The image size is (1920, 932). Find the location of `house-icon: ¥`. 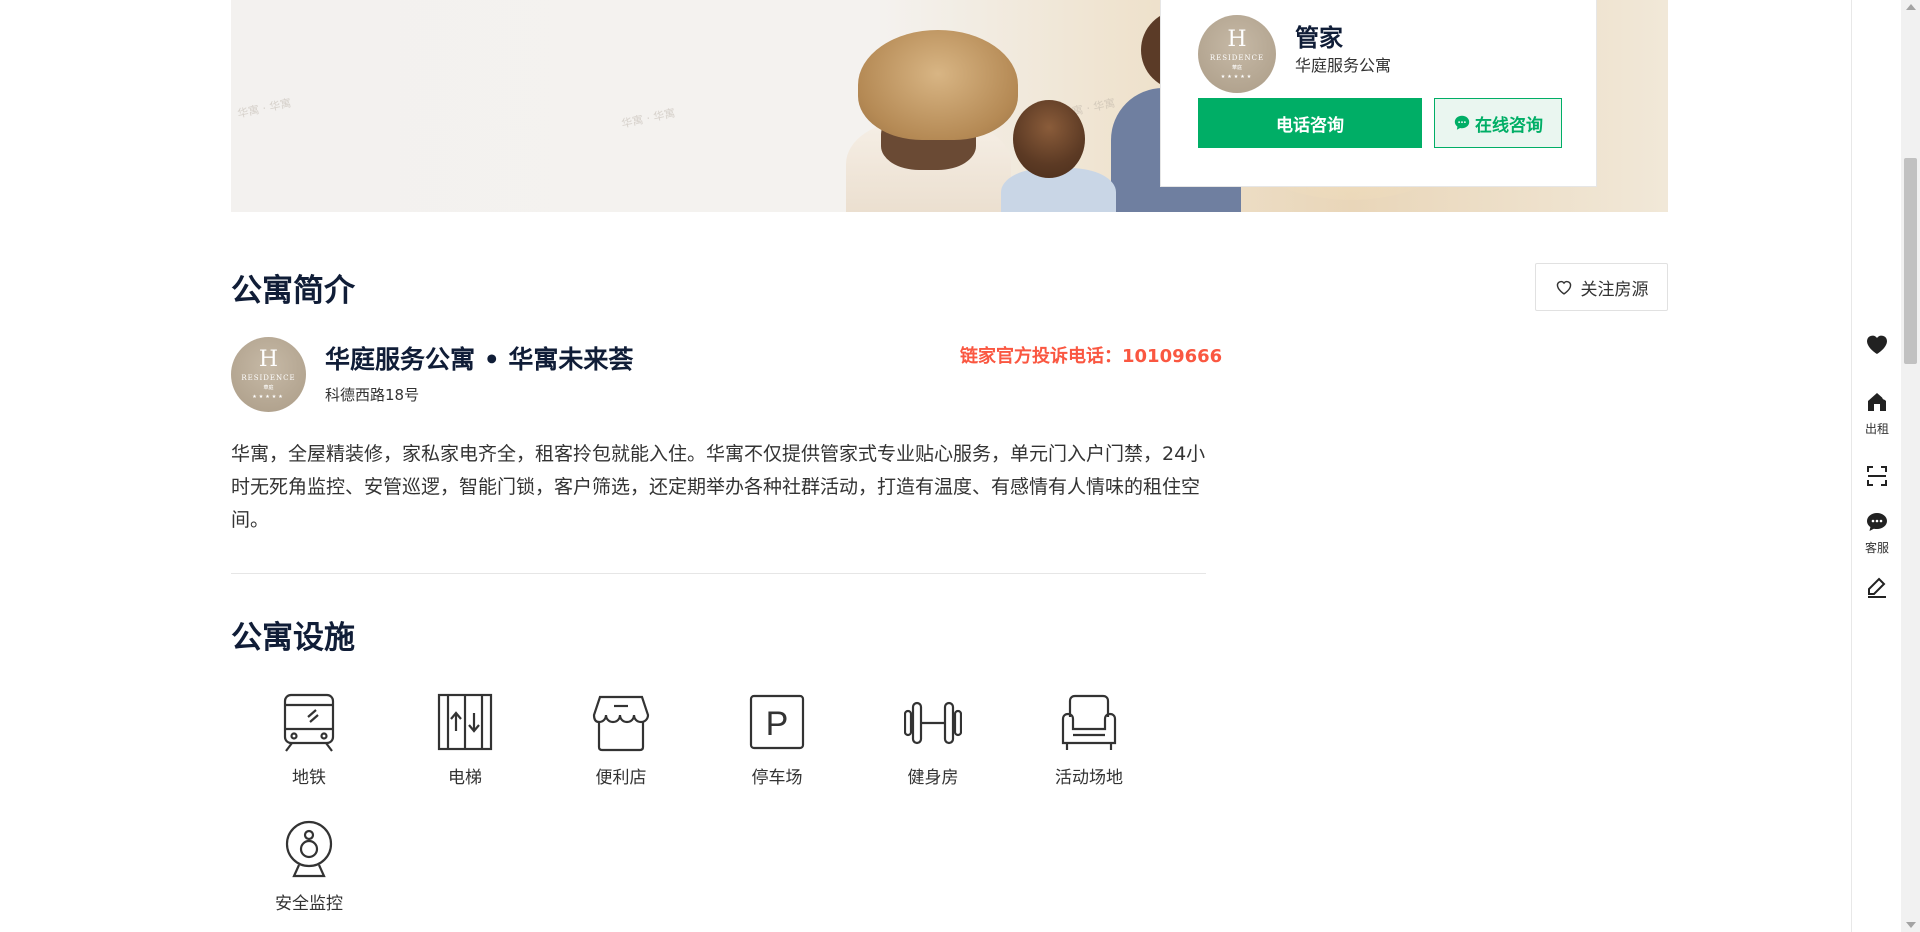

house-icon: ¥ is located at coordinates (1877, 402).